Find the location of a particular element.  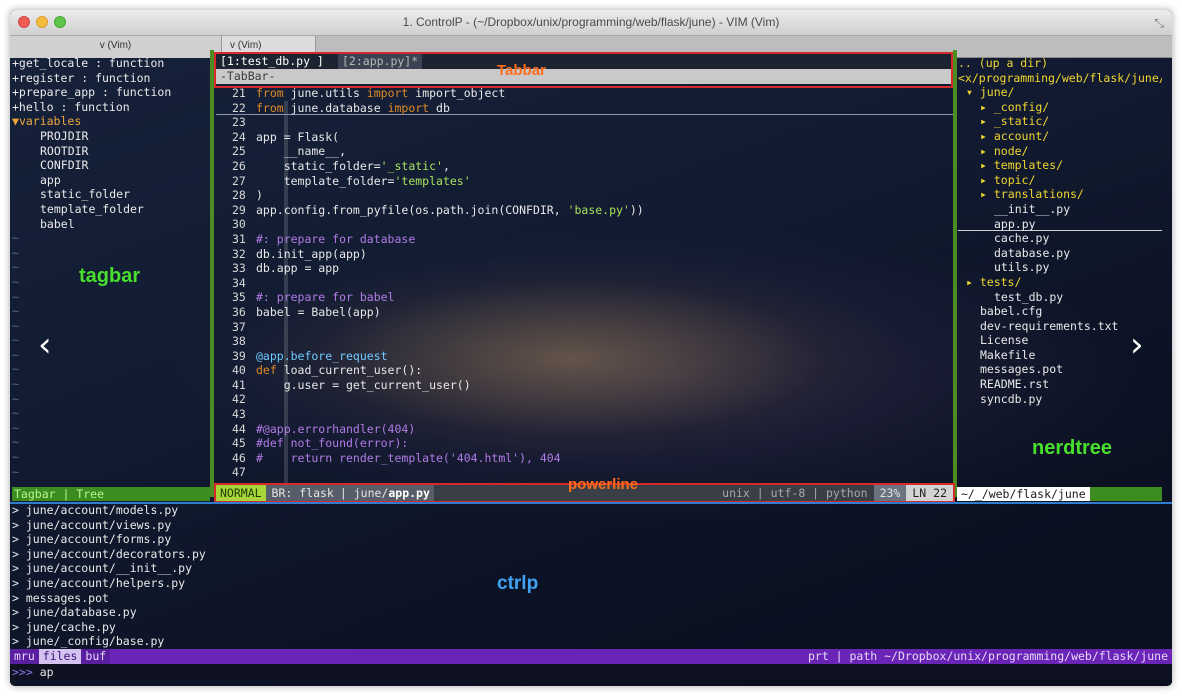

nerdtree-file: app.py is located at coordinates (1060, 224).